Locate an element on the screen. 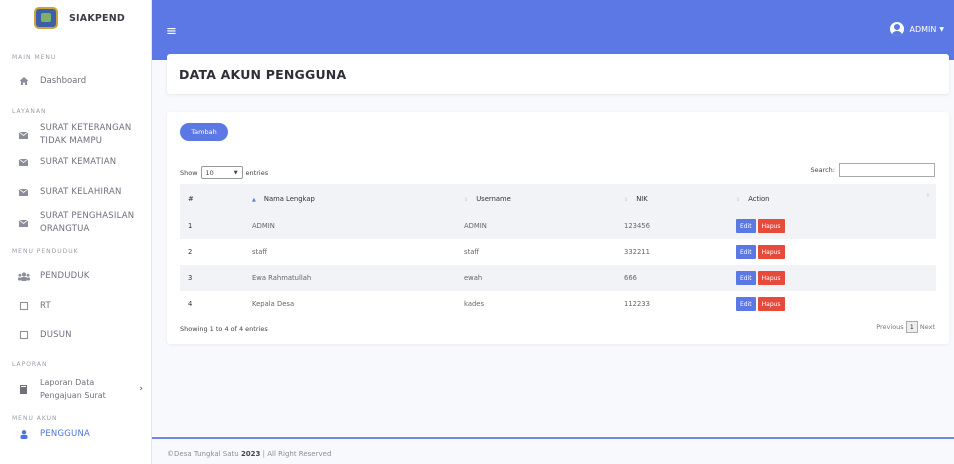  table-row: 4 Kepala Desa kades 112233 Edit Hapus is located at coordinates (558, 304).